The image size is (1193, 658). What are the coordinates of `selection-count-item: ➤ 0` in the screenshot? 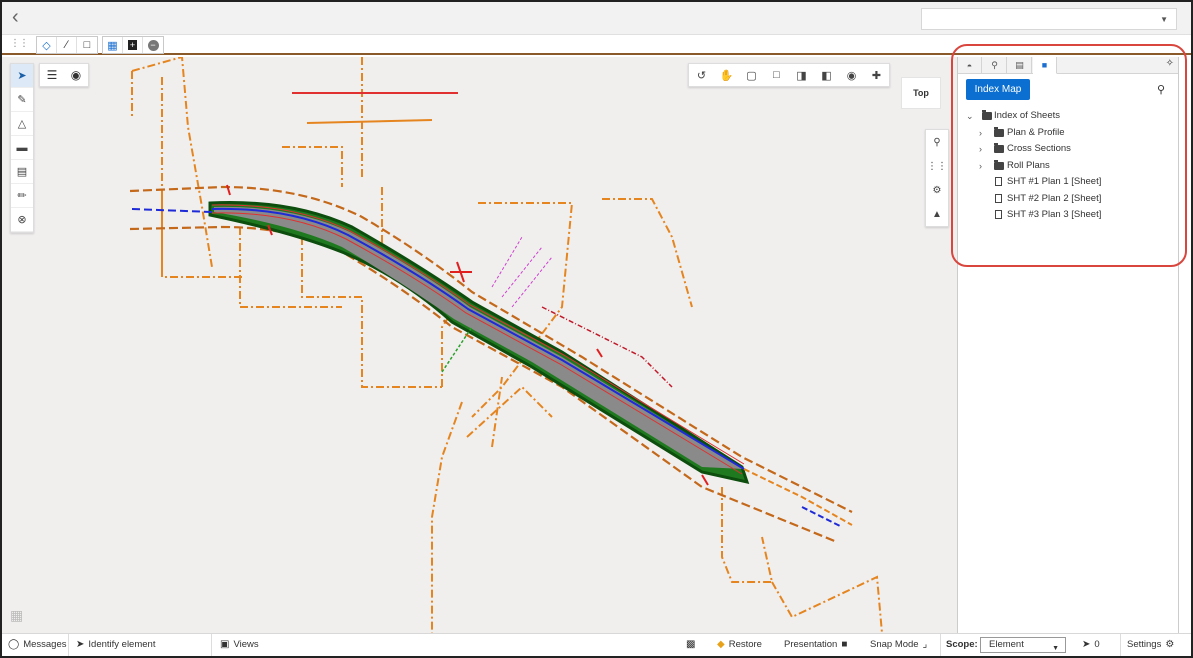 It's located at (1091, 644).